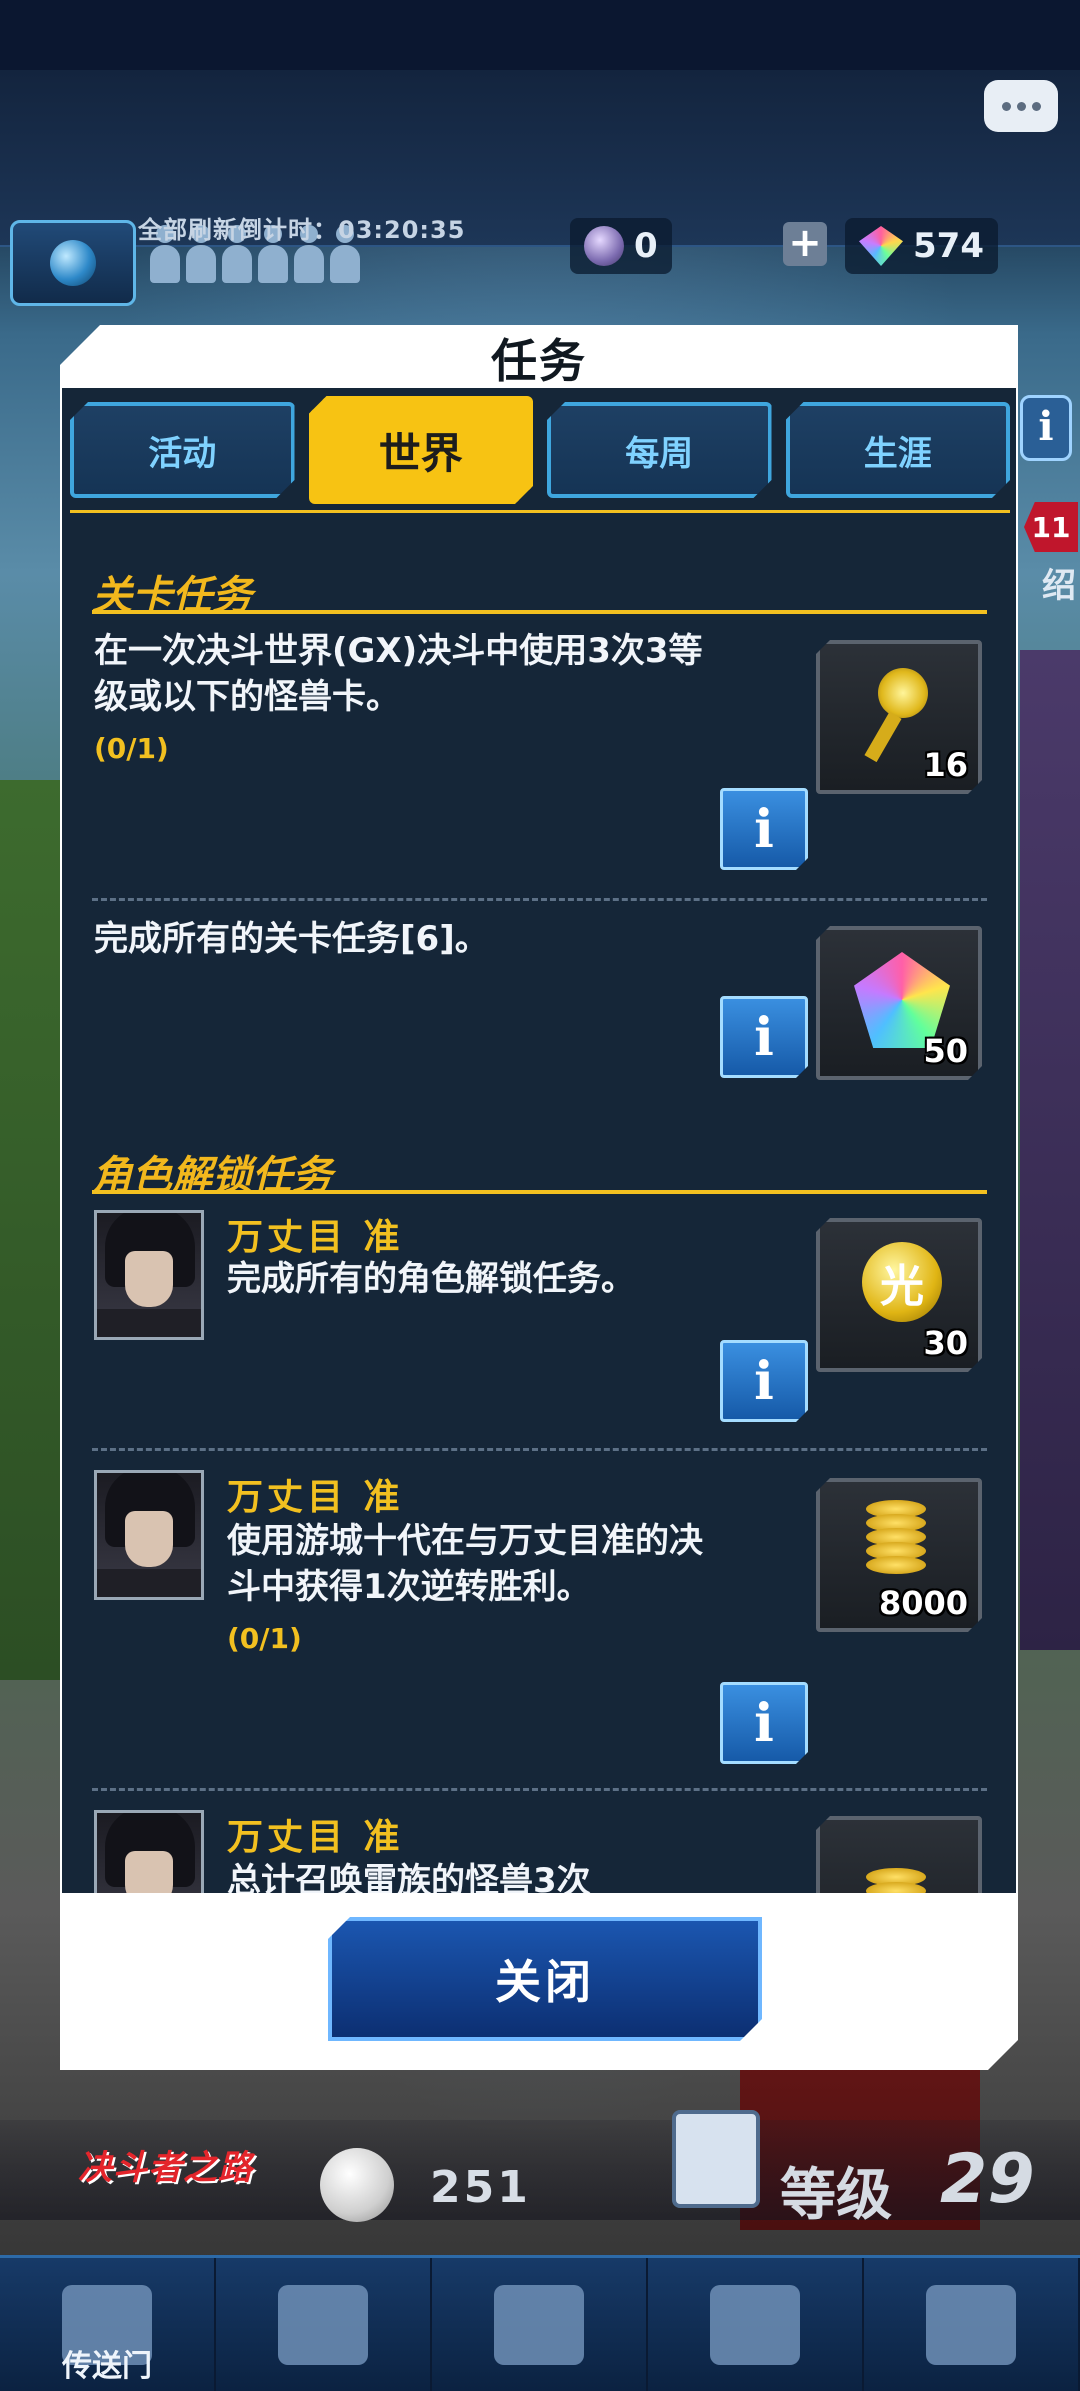 Image resolution: width=1080 pixels, height=2391 pixels. I want to click on quest-text-line: 级或以下的怪兽卡。, so click(247, 697).